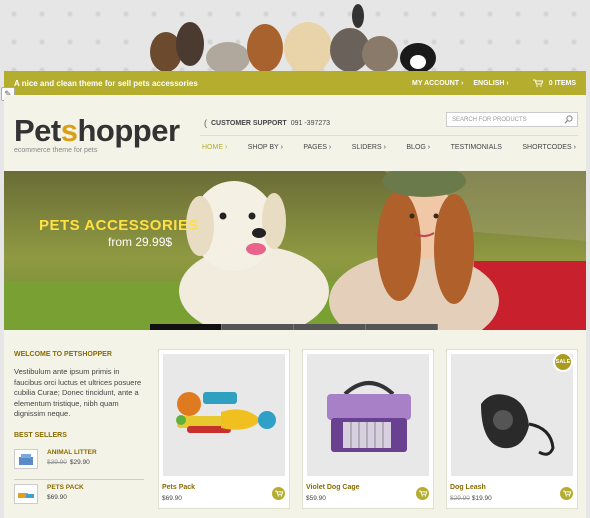  What do you see at coordinates (119, 225) in the screenshot?
I see `hero-title: PETS ACCESSORIES` at bounding box center [119, 225].